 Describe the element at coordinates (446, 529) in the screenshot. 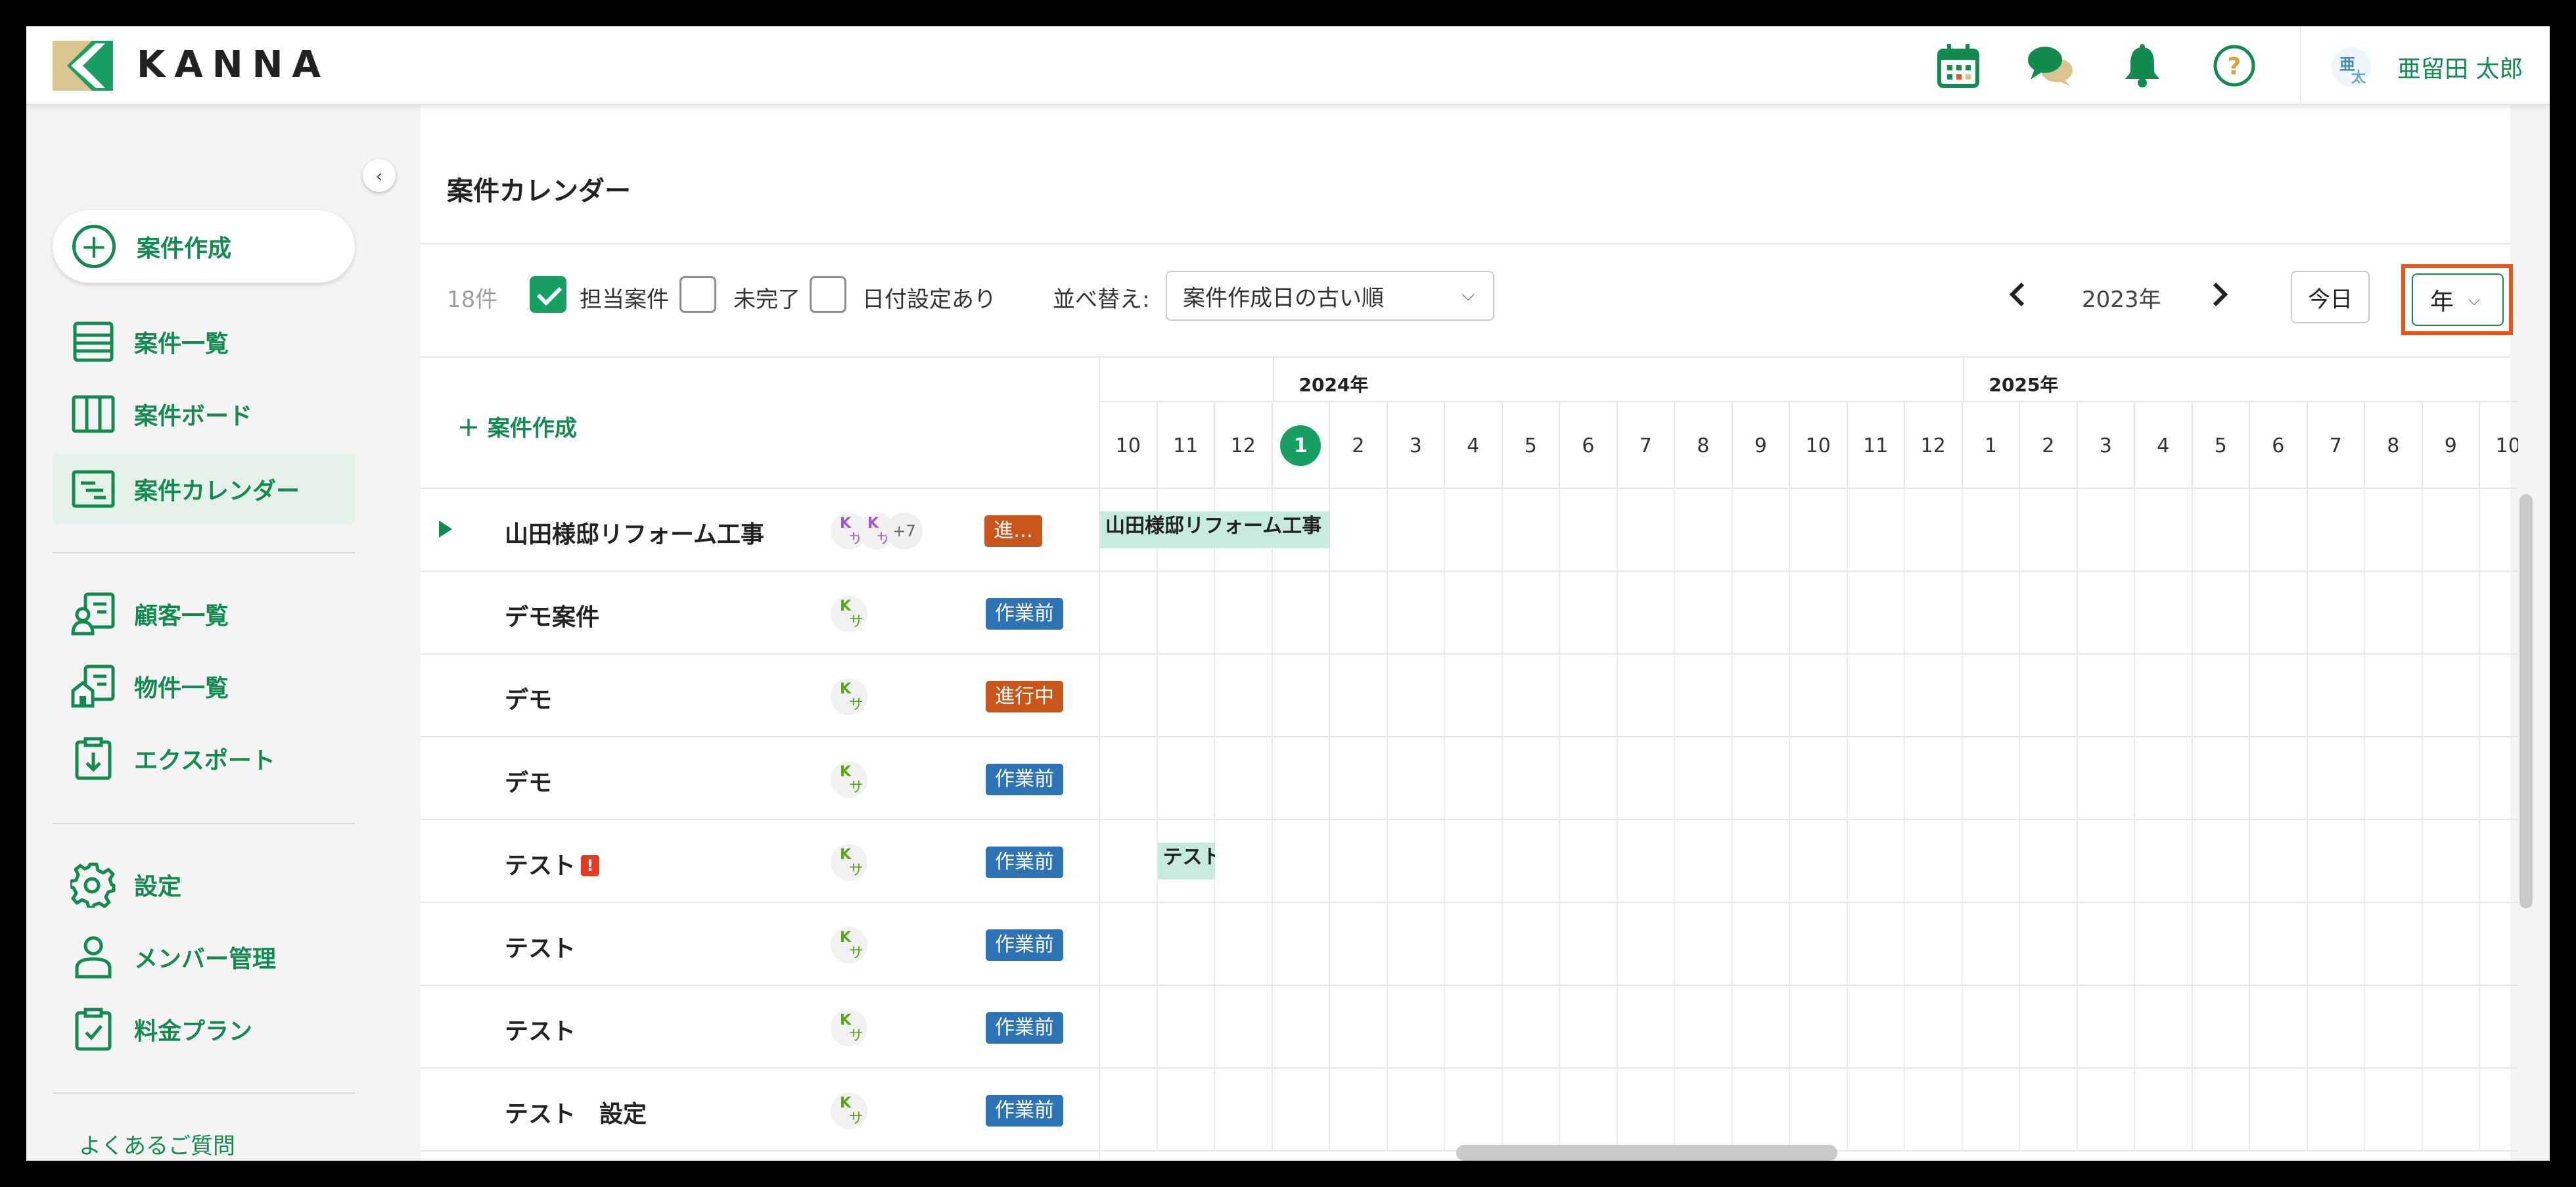

I see `expand-triangle-icon` at that location.